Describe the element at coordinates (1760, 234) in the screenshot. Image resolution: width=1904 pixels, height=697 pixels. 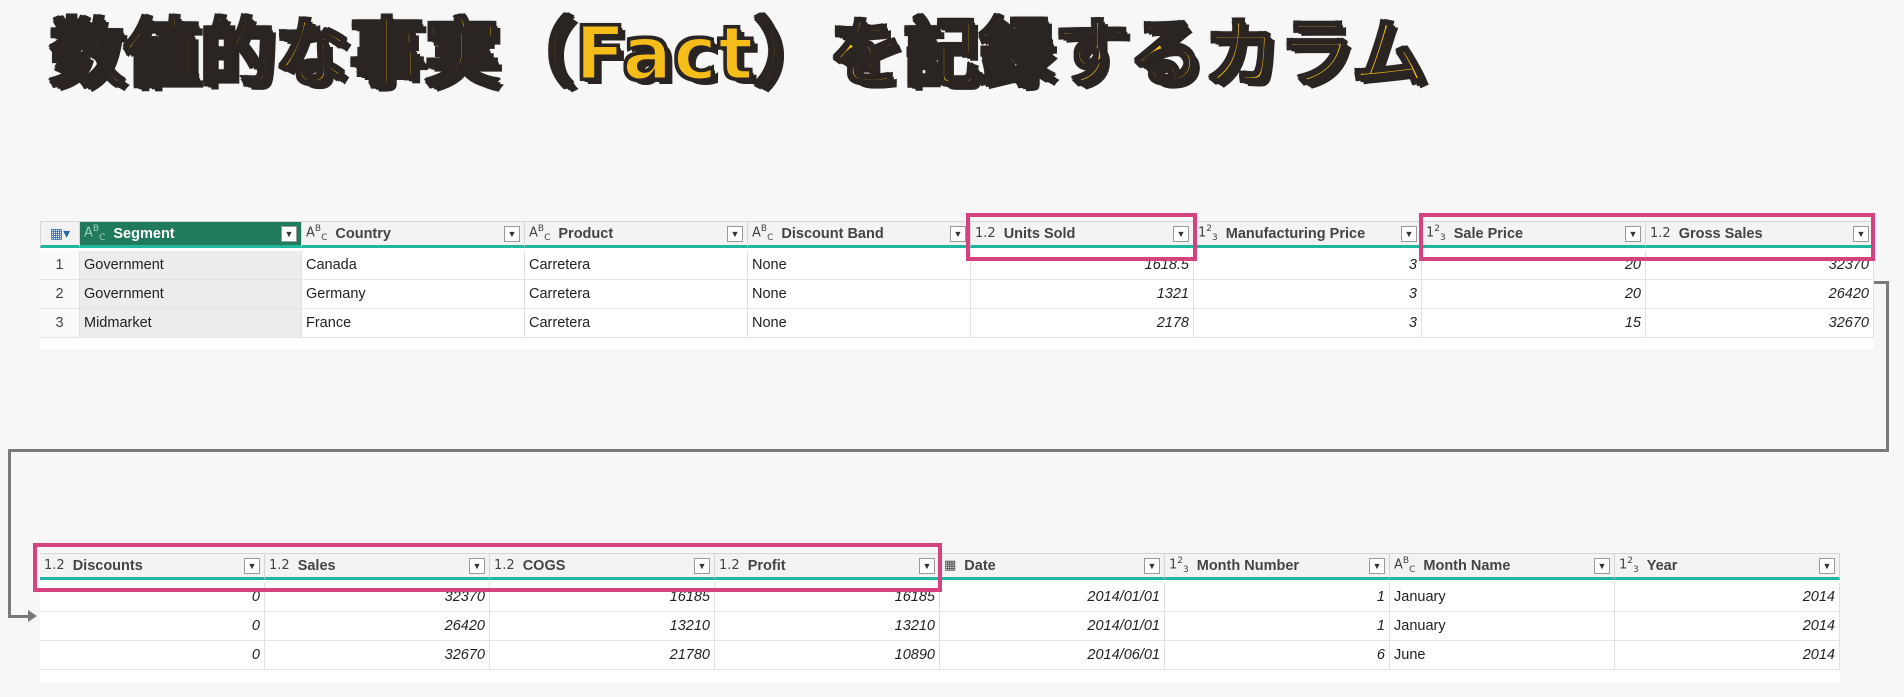
I see `column-header-gross-sales: 1.2 Gross Sales ▼` at that location.